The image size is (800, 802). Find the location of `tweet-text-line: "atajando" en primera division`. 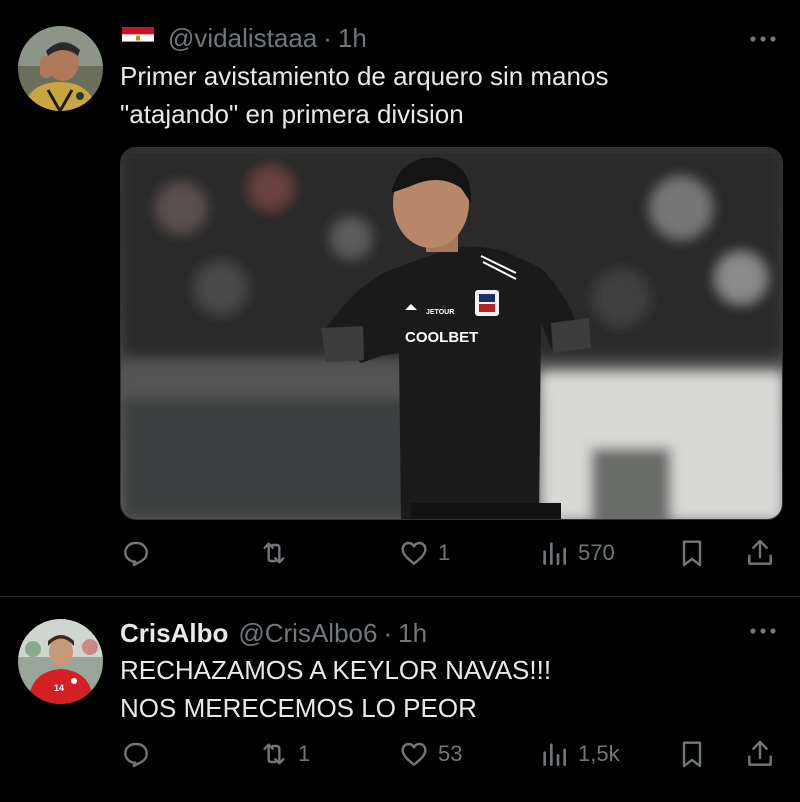

tweet-text-line: "atajando" en primera division is located at coordinates (292, 114).